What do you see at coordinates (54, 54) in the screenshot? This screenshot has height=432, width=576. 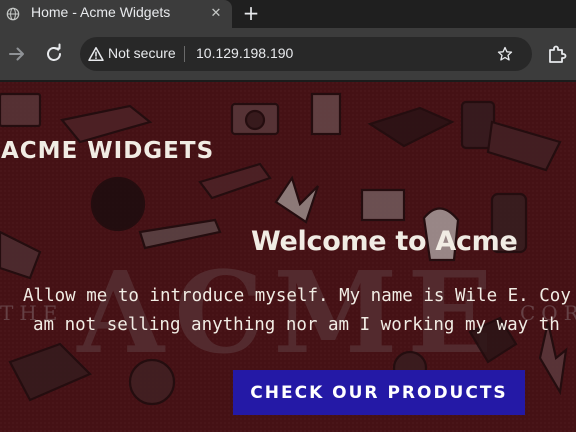 I see `reload-icon` at bounding box center [54, 54].